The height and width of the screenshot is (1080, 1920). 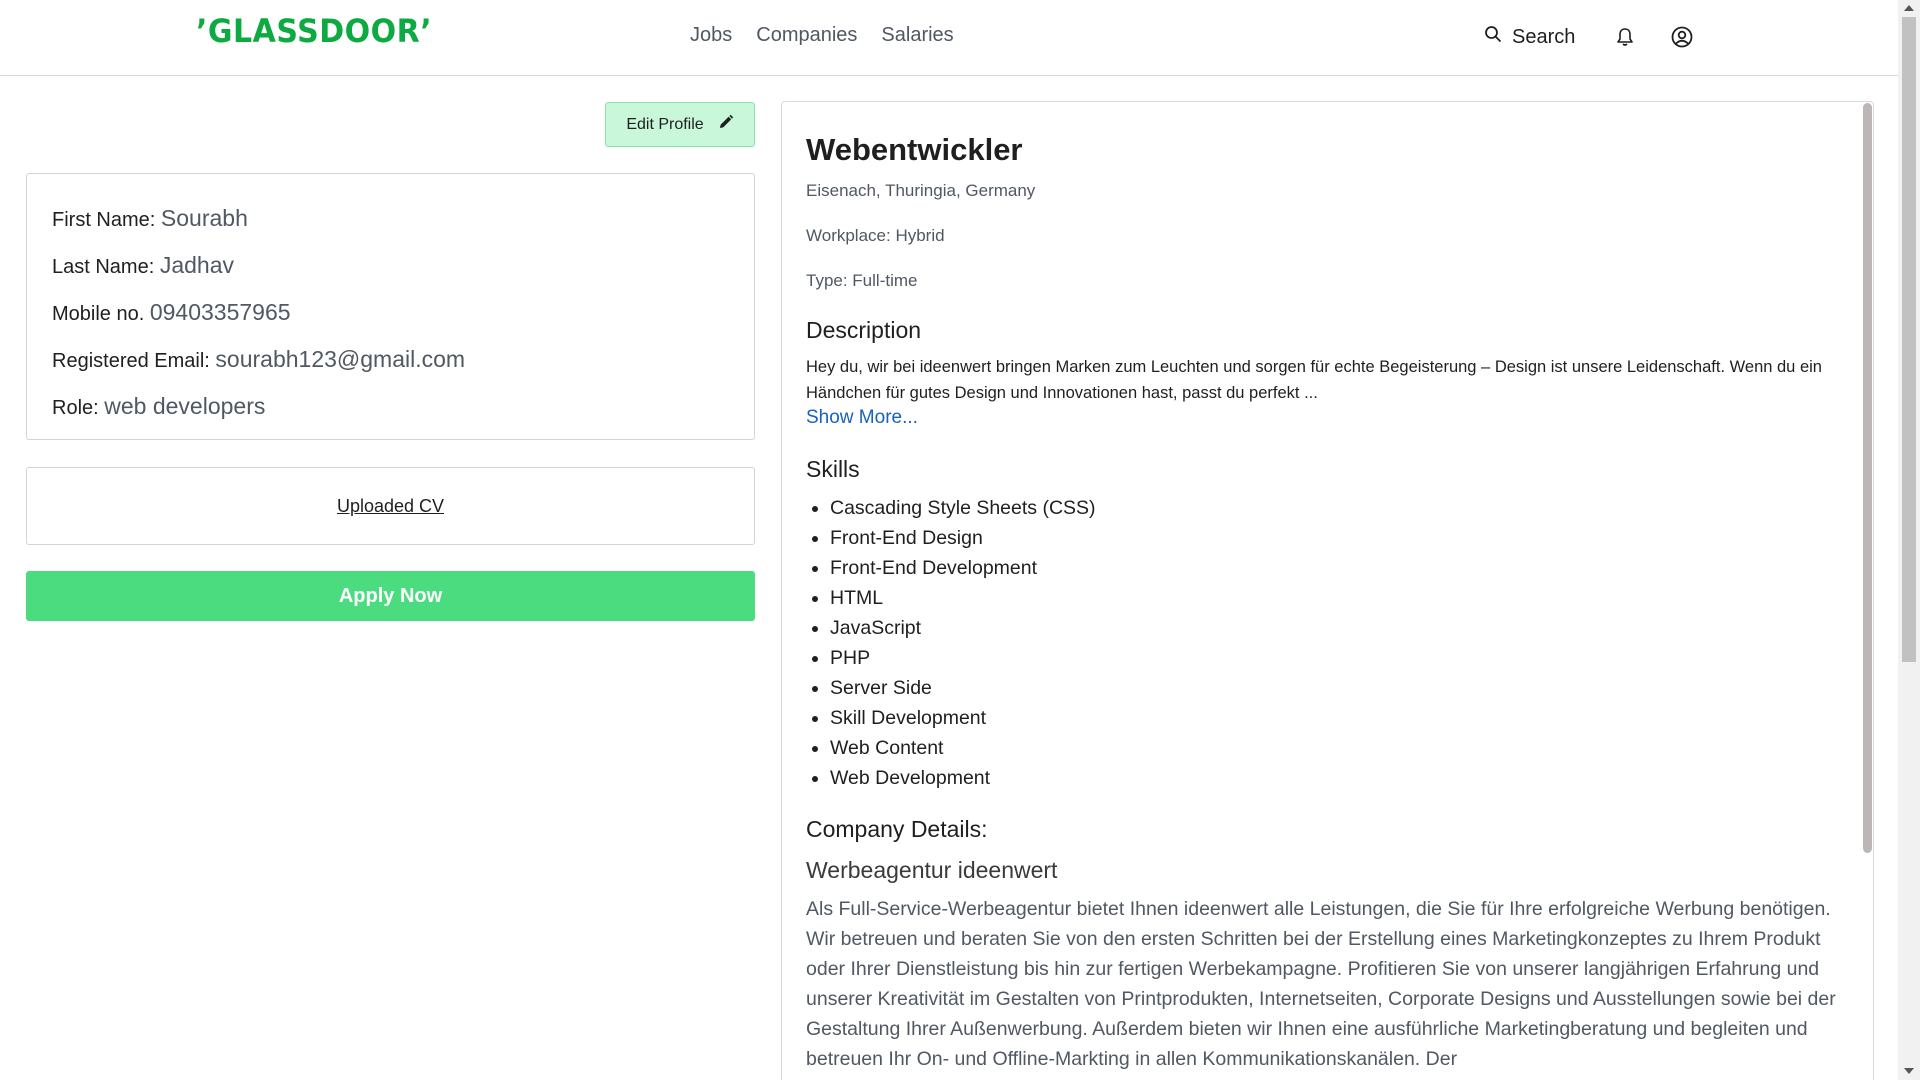 What do you see at coordinates (963, 568) in the screenshot?
I see `skill-item: Front-End Development` at bounding box center [963, 568].